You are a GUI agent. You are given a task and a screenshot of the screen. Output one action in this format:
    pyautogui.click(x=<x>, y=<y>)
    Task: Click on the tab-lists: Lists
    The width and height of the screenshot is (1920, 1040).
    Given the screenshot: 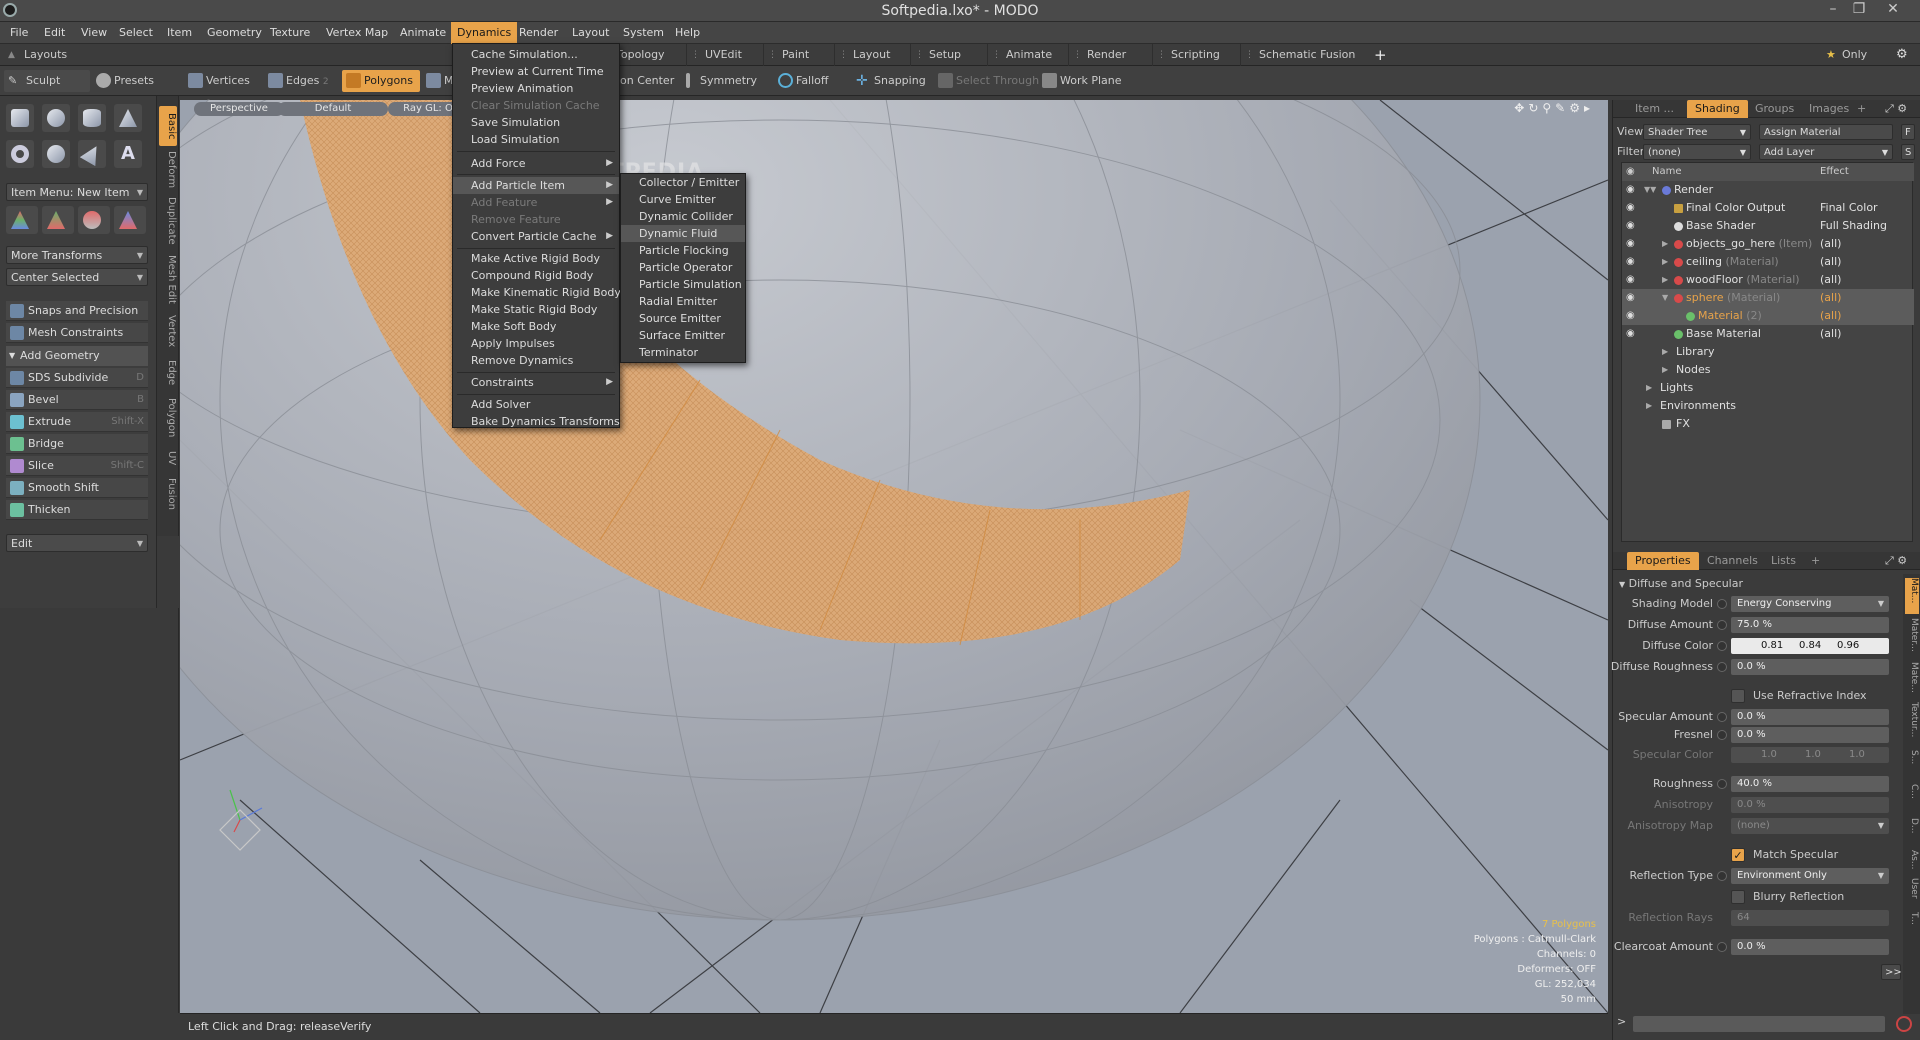 What is the action you would take?
    pyautogui.click(x=1783, y=561)
    